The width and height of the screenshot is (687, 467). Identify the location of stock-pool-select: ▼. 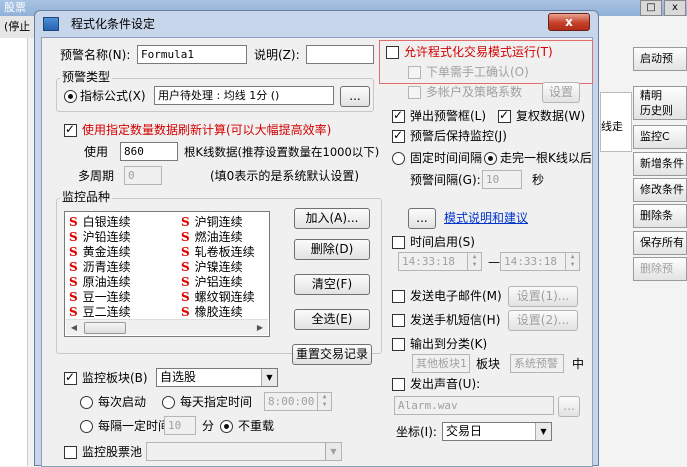
(244, 451).